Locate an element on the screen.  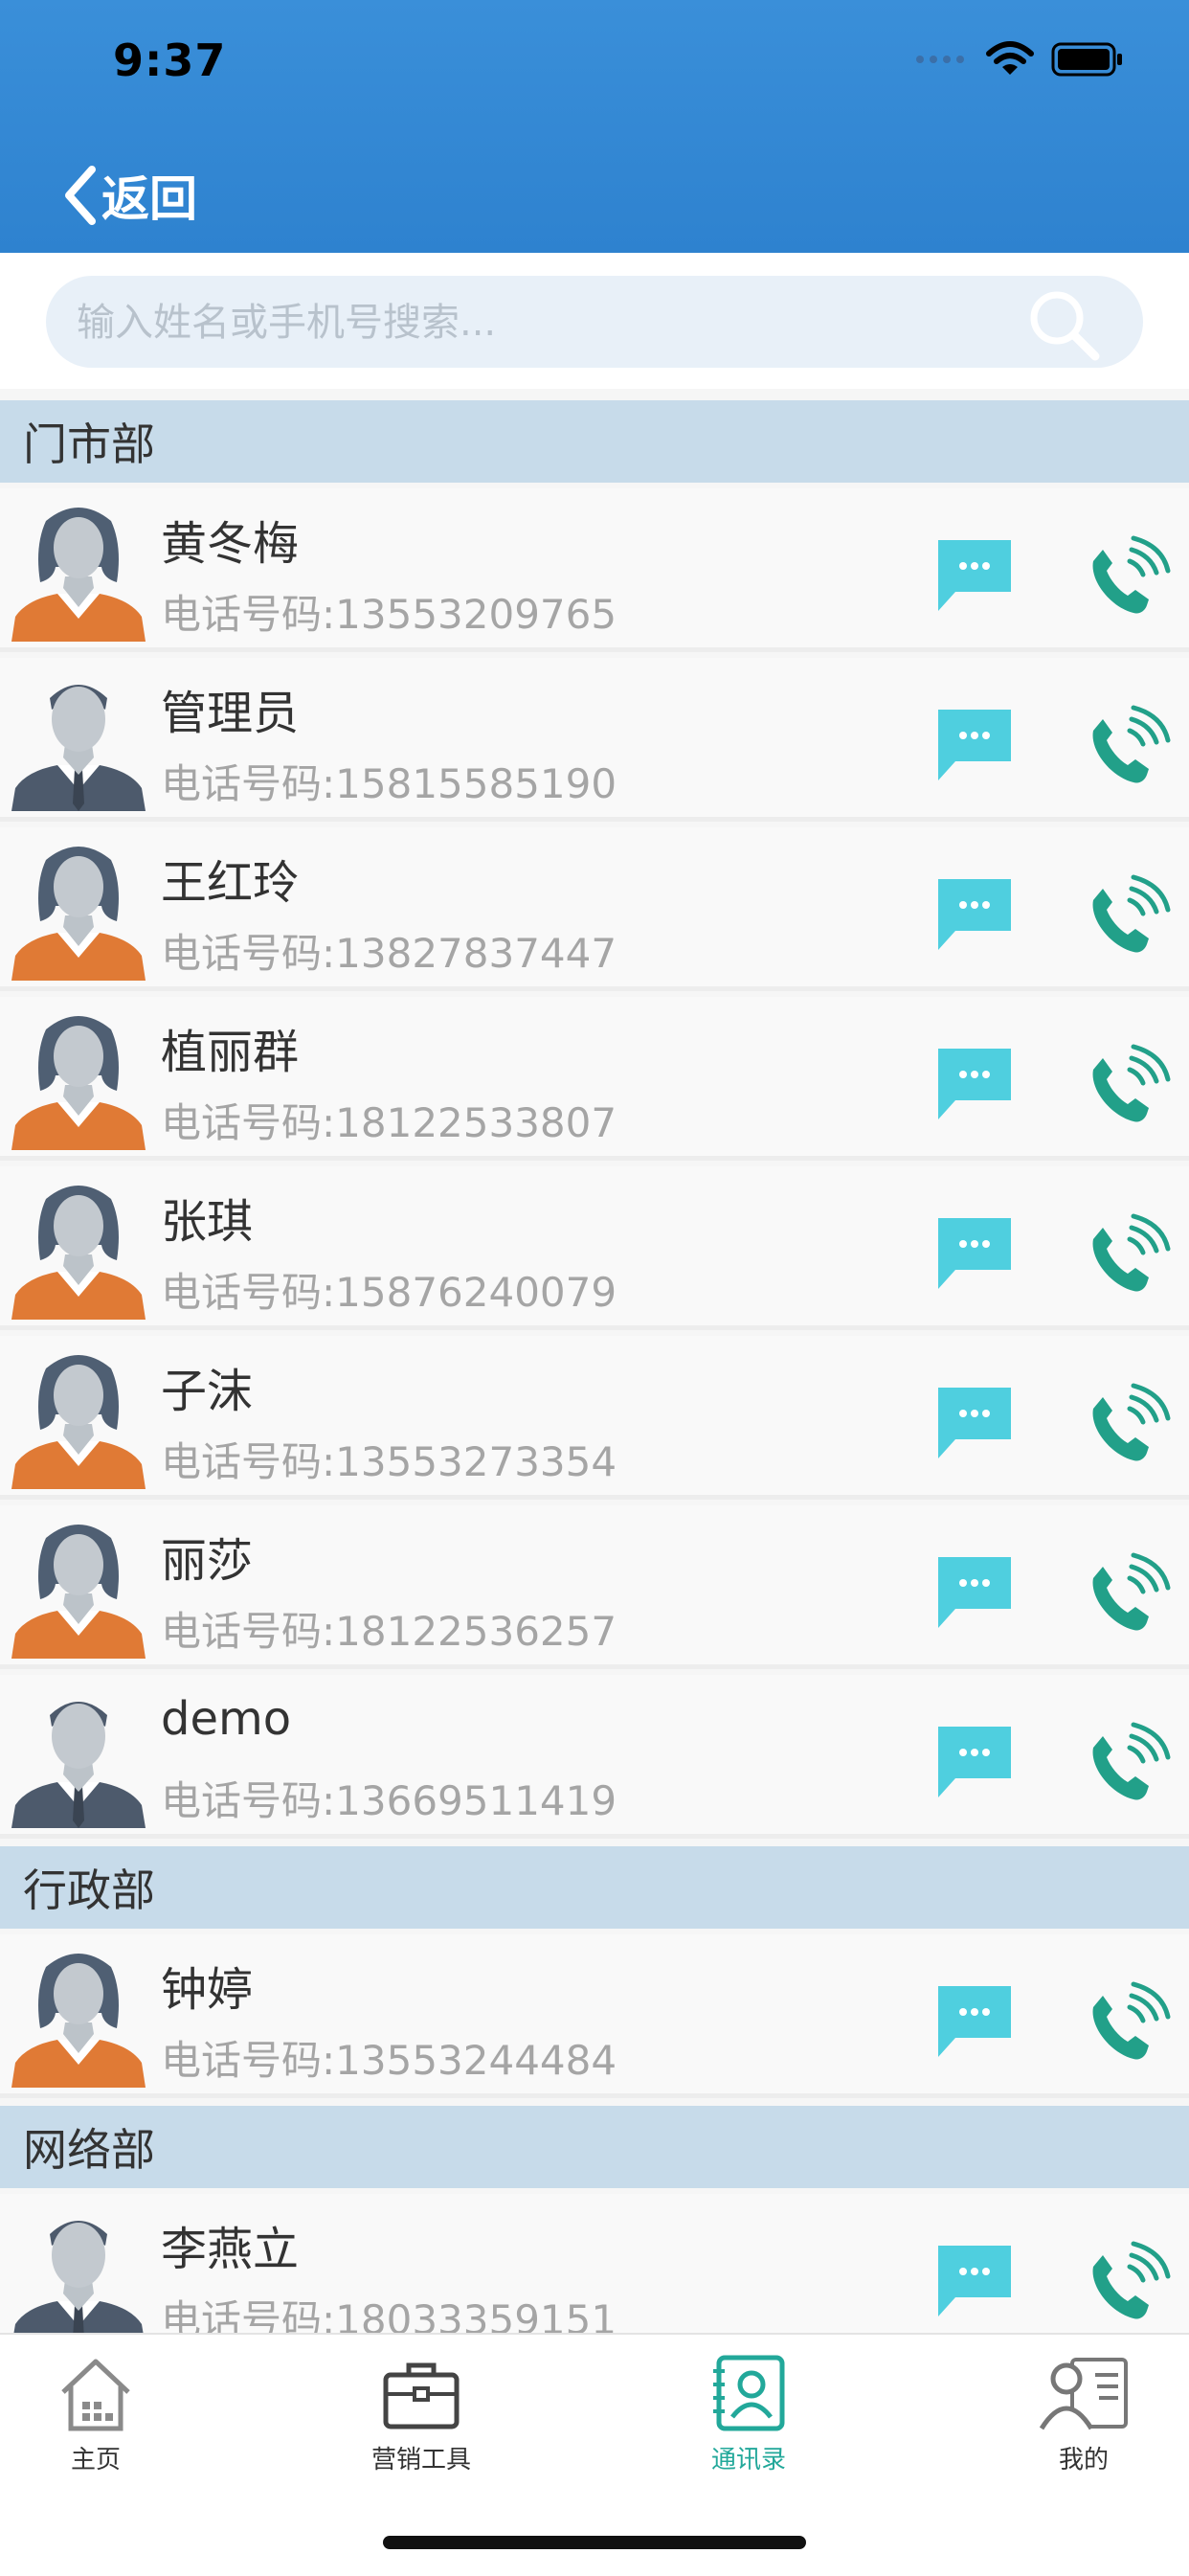
contact-row: 王红玲 电话号码:13827837447 is located at coordinates (594, 909).